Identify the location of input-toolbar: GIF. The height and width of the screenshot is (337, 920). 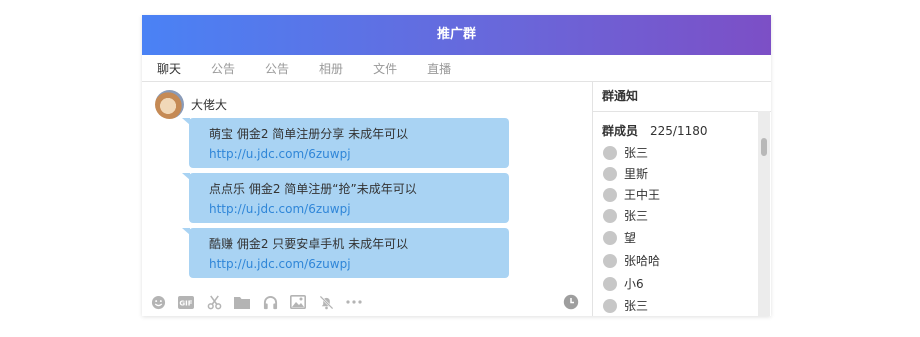
(262, 302).